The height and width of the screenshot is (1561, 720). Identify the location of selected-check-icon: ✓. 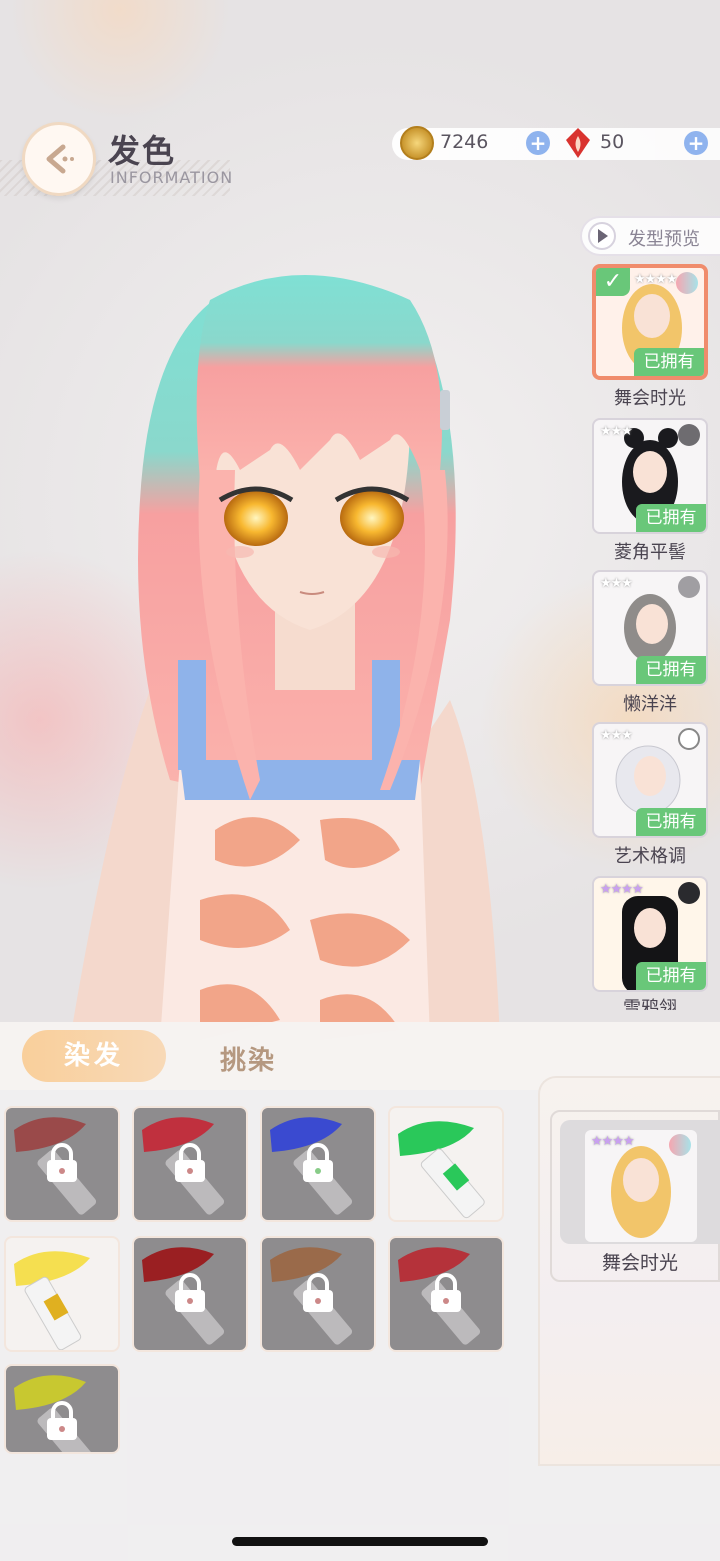
(613, 282).